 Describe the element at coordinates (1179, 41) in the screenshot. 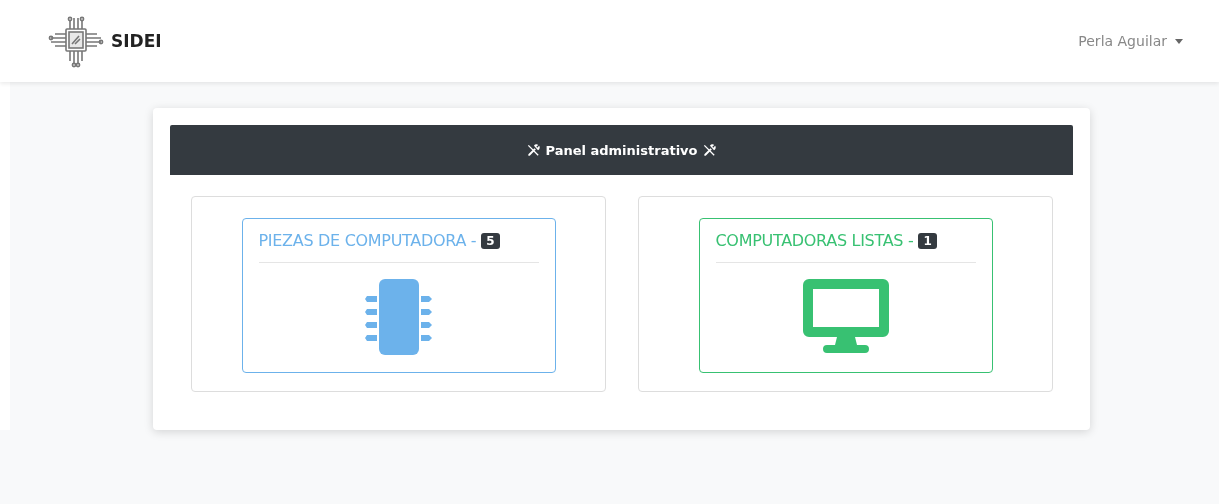

I see `caret-icon` at that location.